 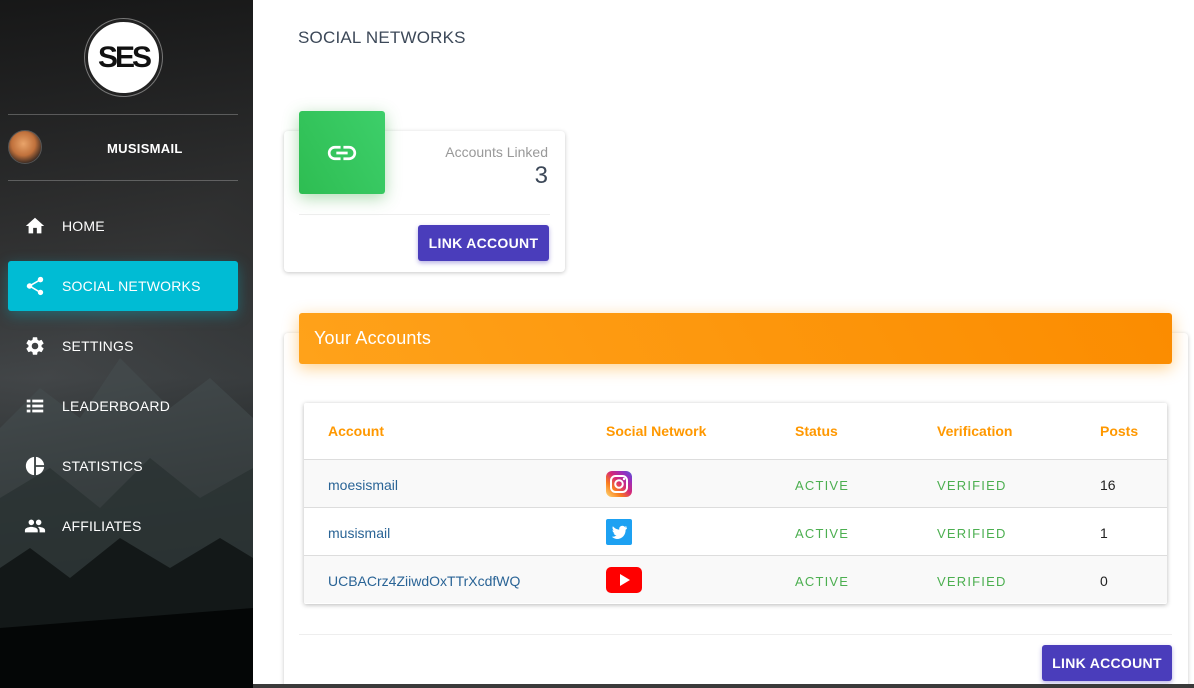 What do you see at coordinates (816, 431) in the screenshot?
I see `column-header-status: Status` at bounding box center [816, 431].